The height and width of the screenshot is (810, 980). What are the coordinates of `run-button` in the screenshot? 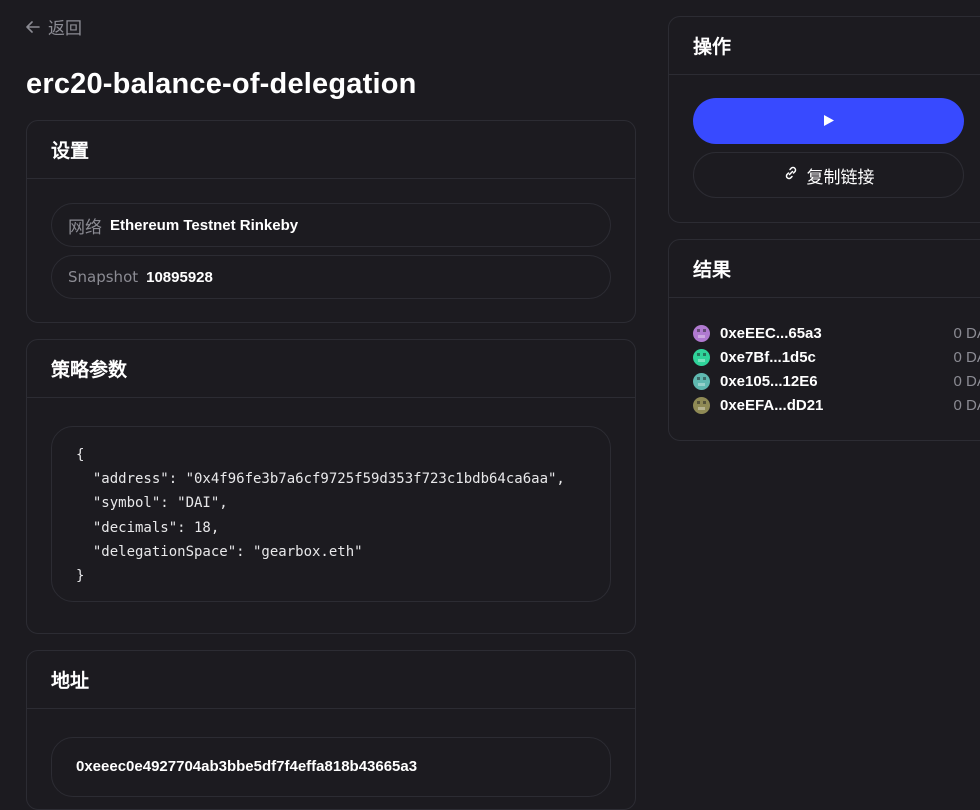 It's located at (828, 121).